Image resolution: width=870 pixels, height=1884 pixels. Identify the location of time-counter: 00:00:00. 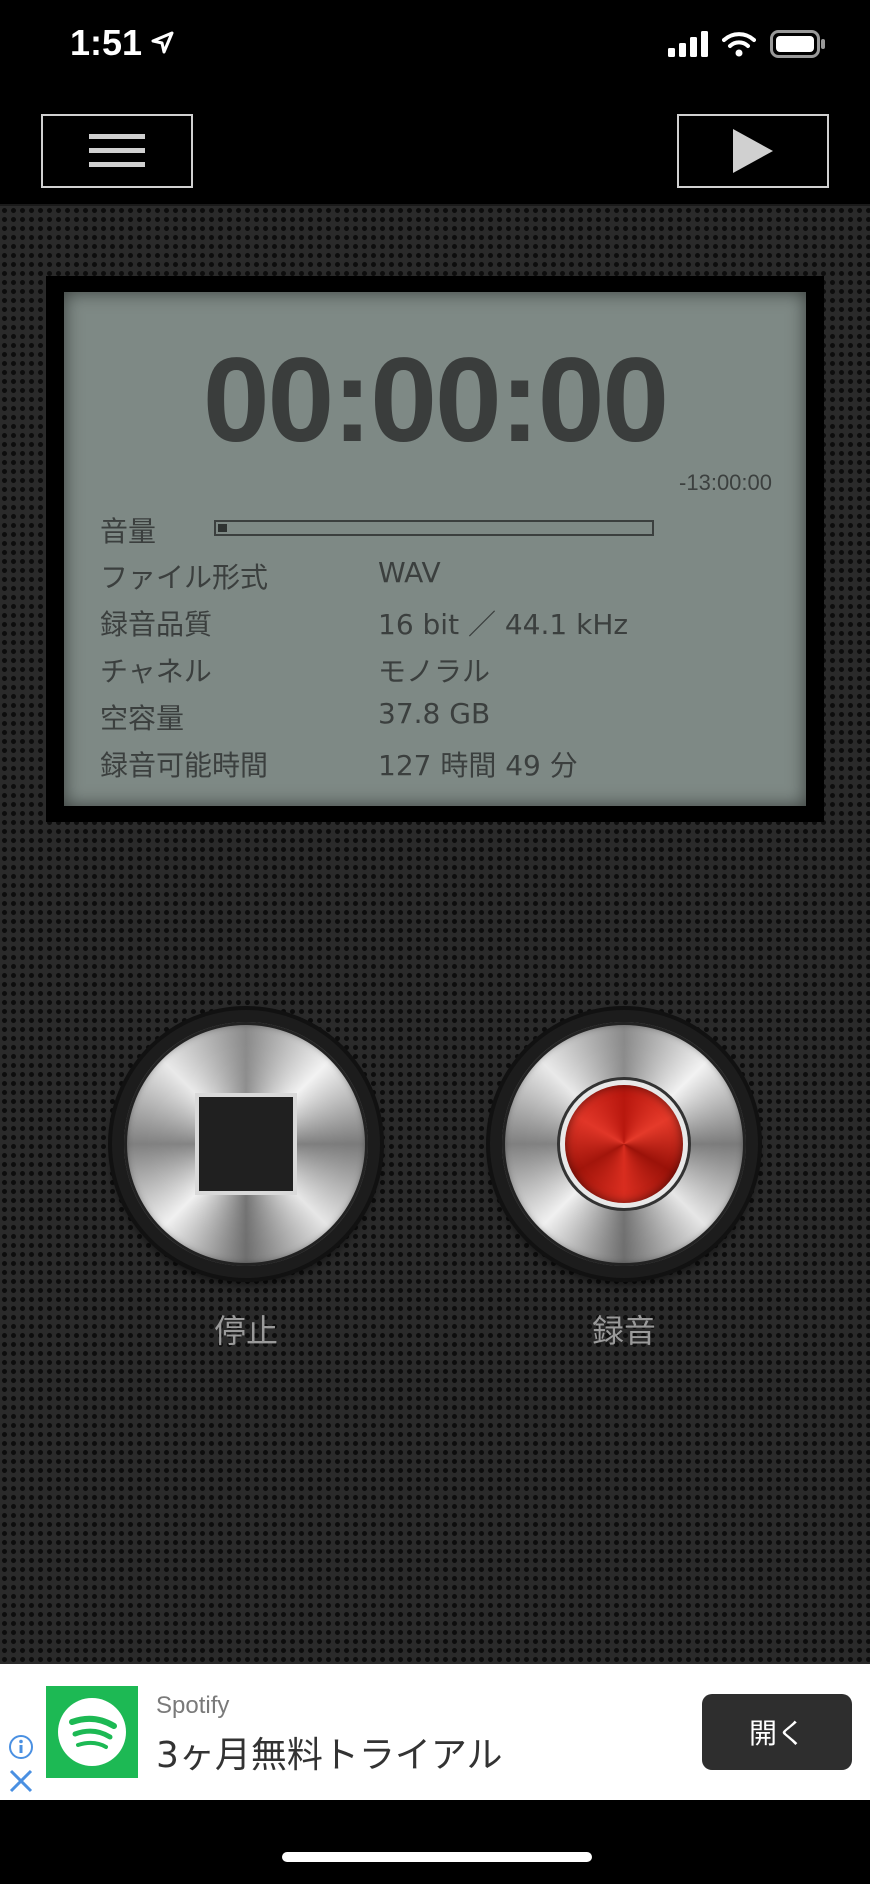
(435, 400).